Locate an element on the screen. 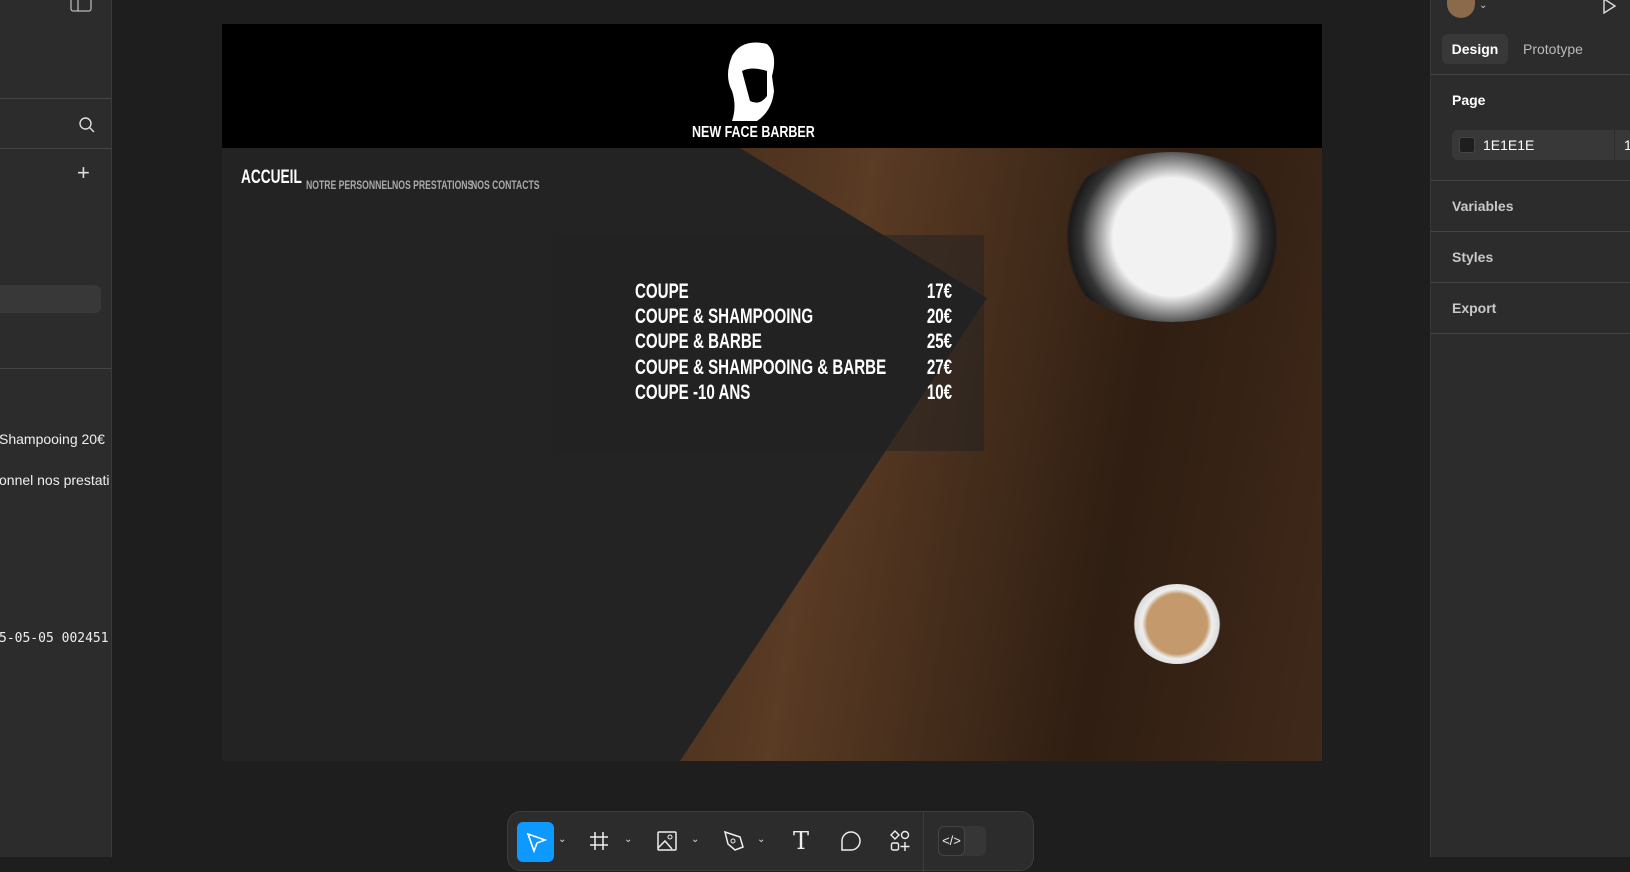  nav-nos-contacts: NOS CONTACTS is located at coordinates (518, 185).